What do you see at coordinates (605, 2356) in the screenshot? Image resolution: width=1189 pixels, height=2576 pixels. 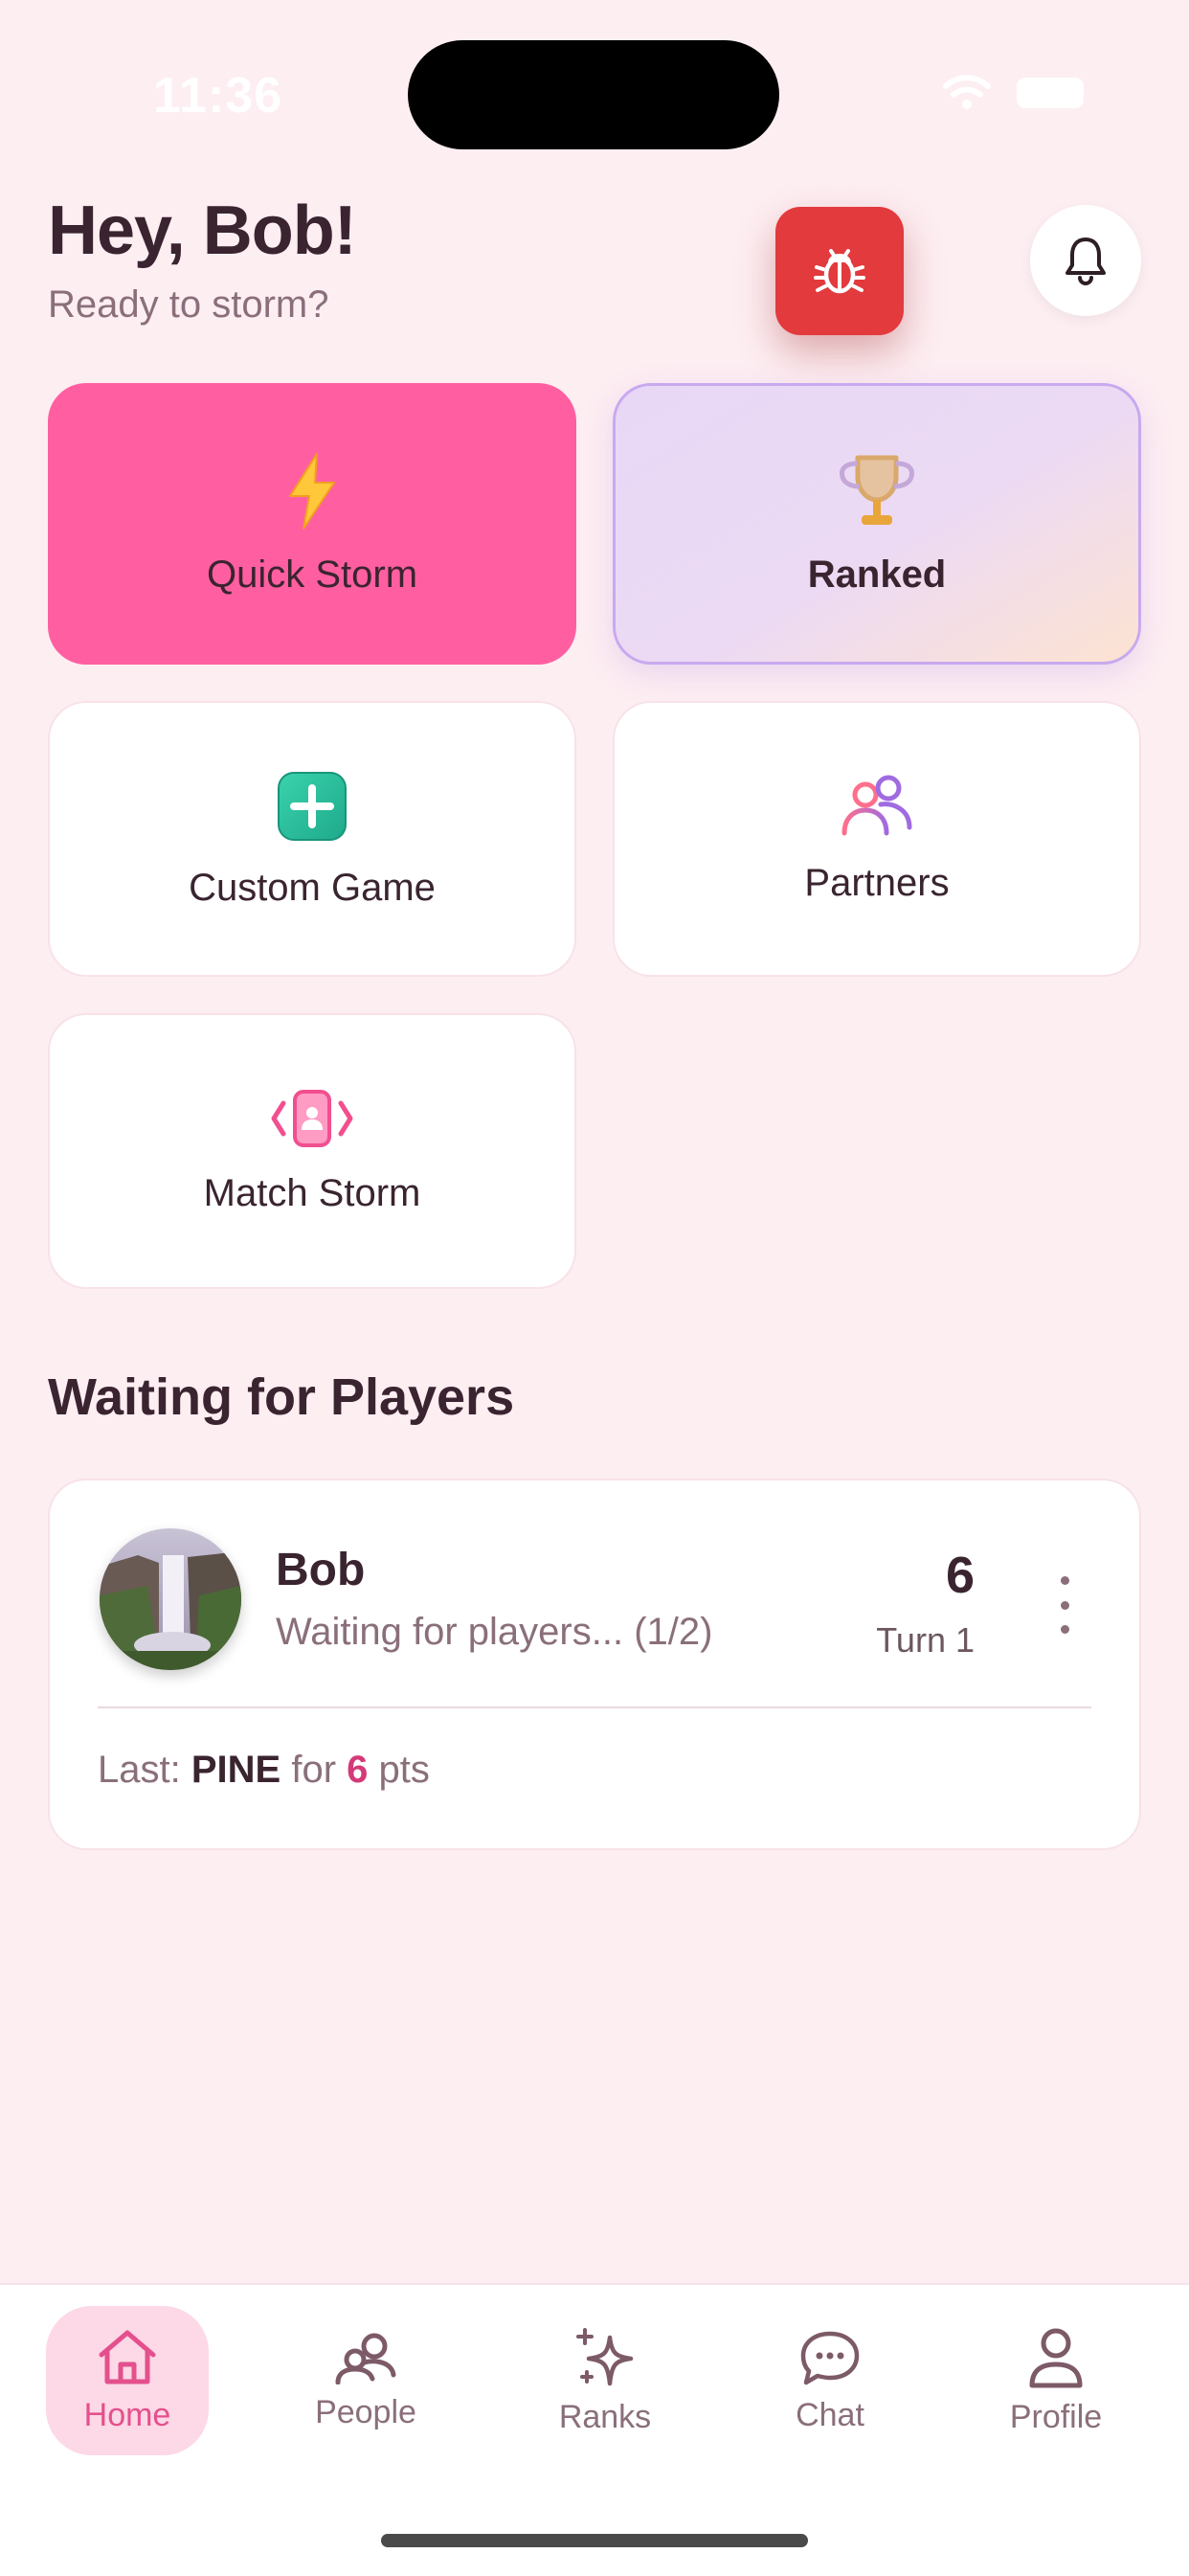 I see `sparkle-icon` at bounding box center [605, 2356].